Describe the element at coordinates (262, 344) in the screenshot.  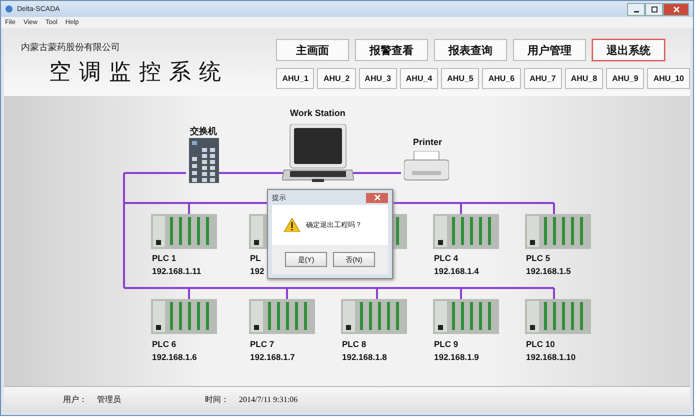
I see `plc-name: PLC 7` at that location.